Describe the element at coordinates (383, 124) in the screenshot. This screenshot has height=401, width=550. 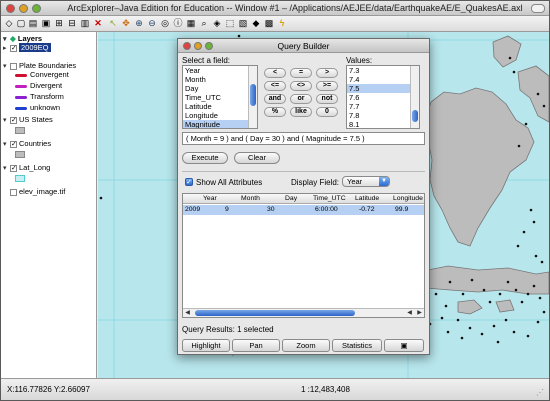
I see `value-item: 8.1` at that location.